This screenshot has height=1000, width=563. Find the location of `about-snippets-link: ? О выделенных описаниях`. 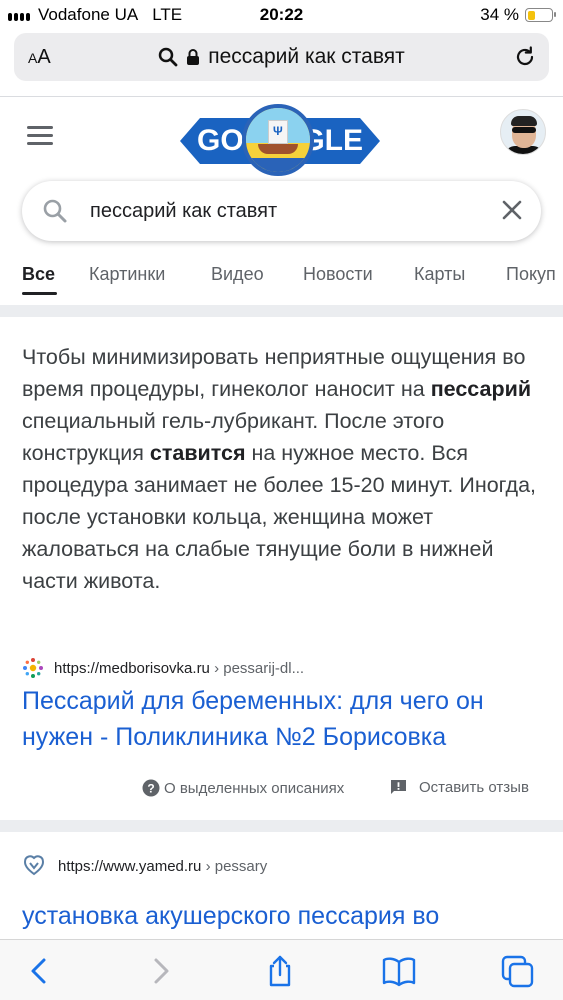

about-snippets-link: ? О выделенных описаниях is located at coordinates (243, 788).